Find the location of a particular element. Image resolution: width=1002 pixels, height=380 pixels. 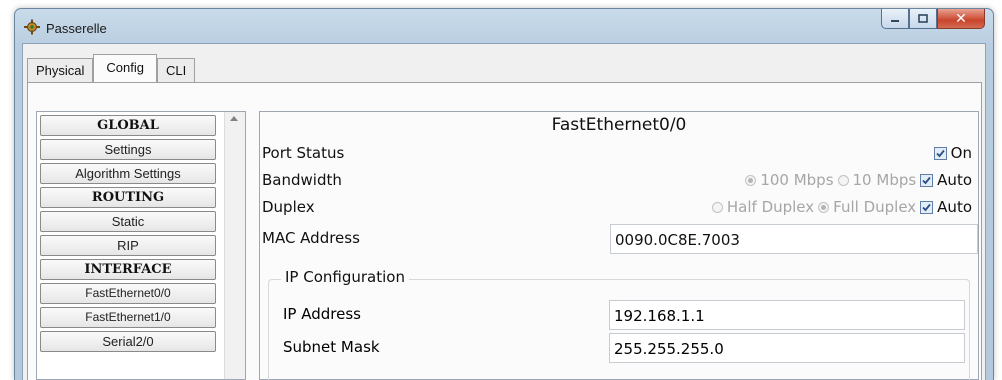

tab-physical: Physical is located at coordinates (60, 70).